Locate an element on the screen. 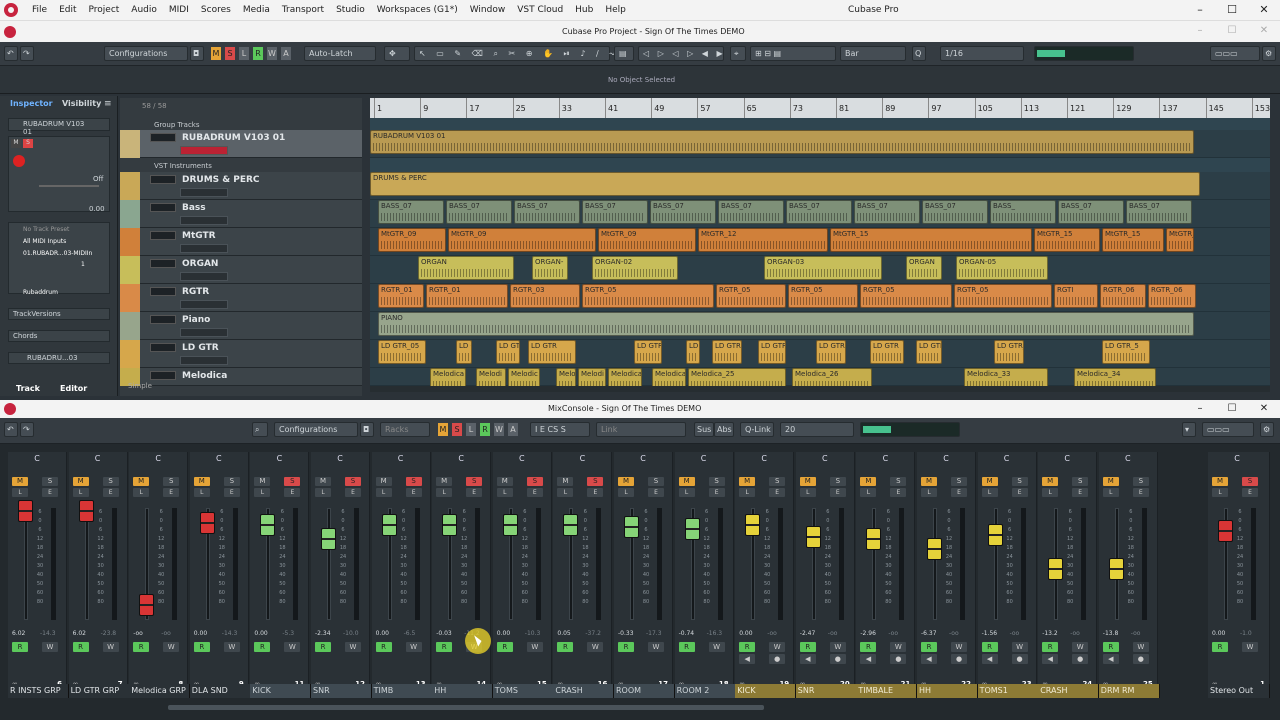 The width and height of the screenshot is (1280, 720). sends-toggle: S is located at coordinates (563, 429).